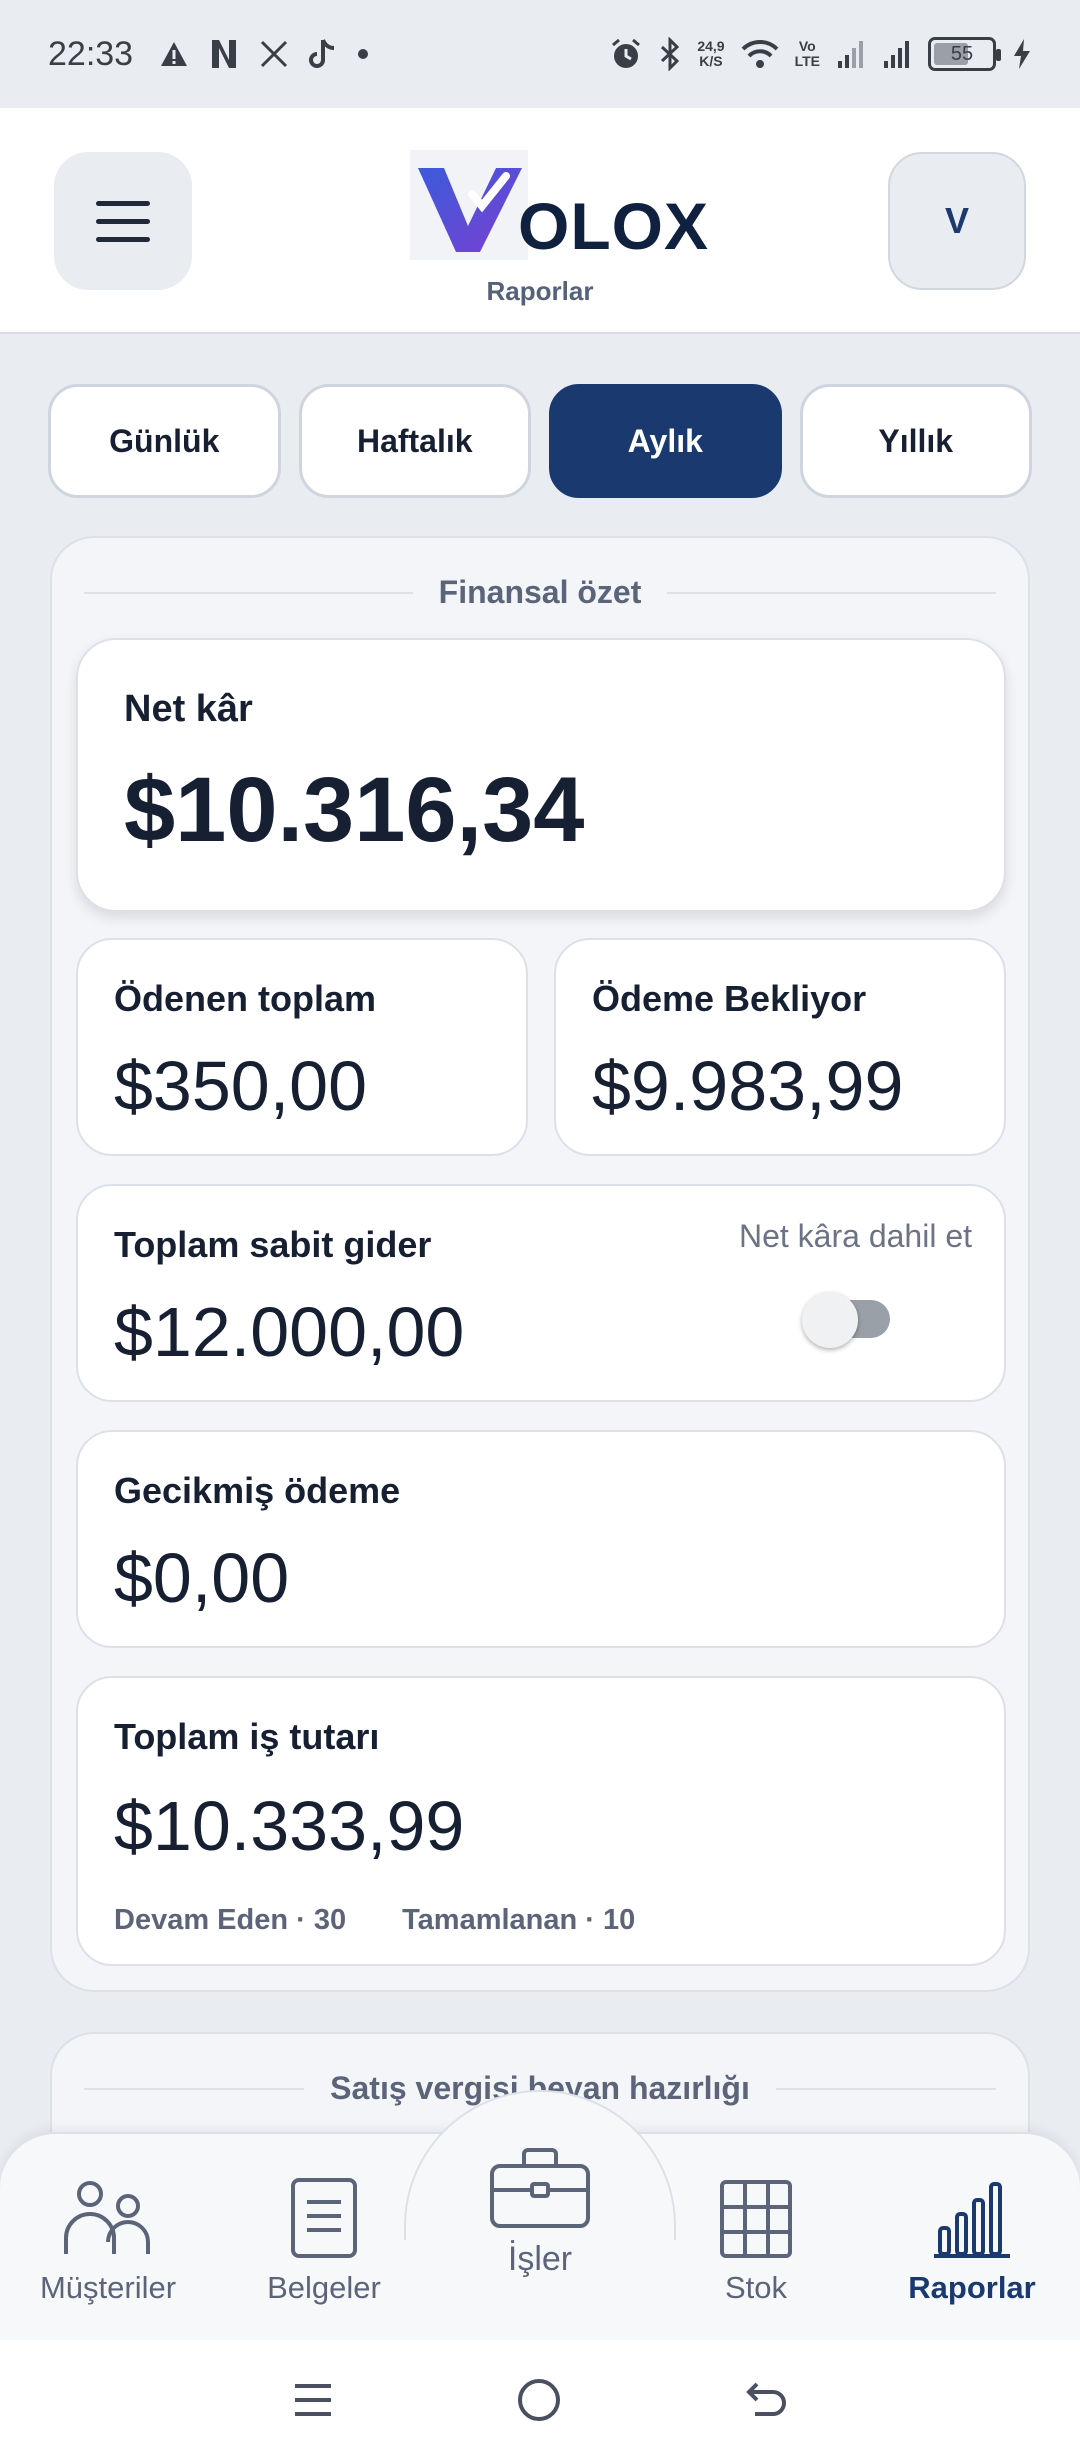 This screenshot has width=1080, height=2460. I want to click on system-navigation-bar, so click(540, 2400).